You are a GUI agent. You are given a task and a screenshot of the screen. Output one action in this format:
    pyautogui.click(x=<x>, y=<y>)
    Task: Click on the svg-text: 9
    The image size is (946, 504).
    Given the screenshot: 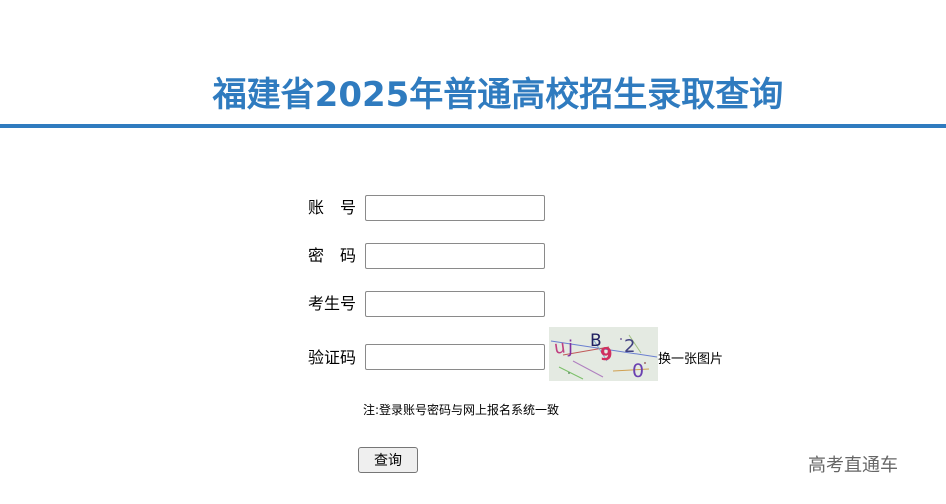 What is the action you would take?
    pyautogui.click(x=606, y=354)
    